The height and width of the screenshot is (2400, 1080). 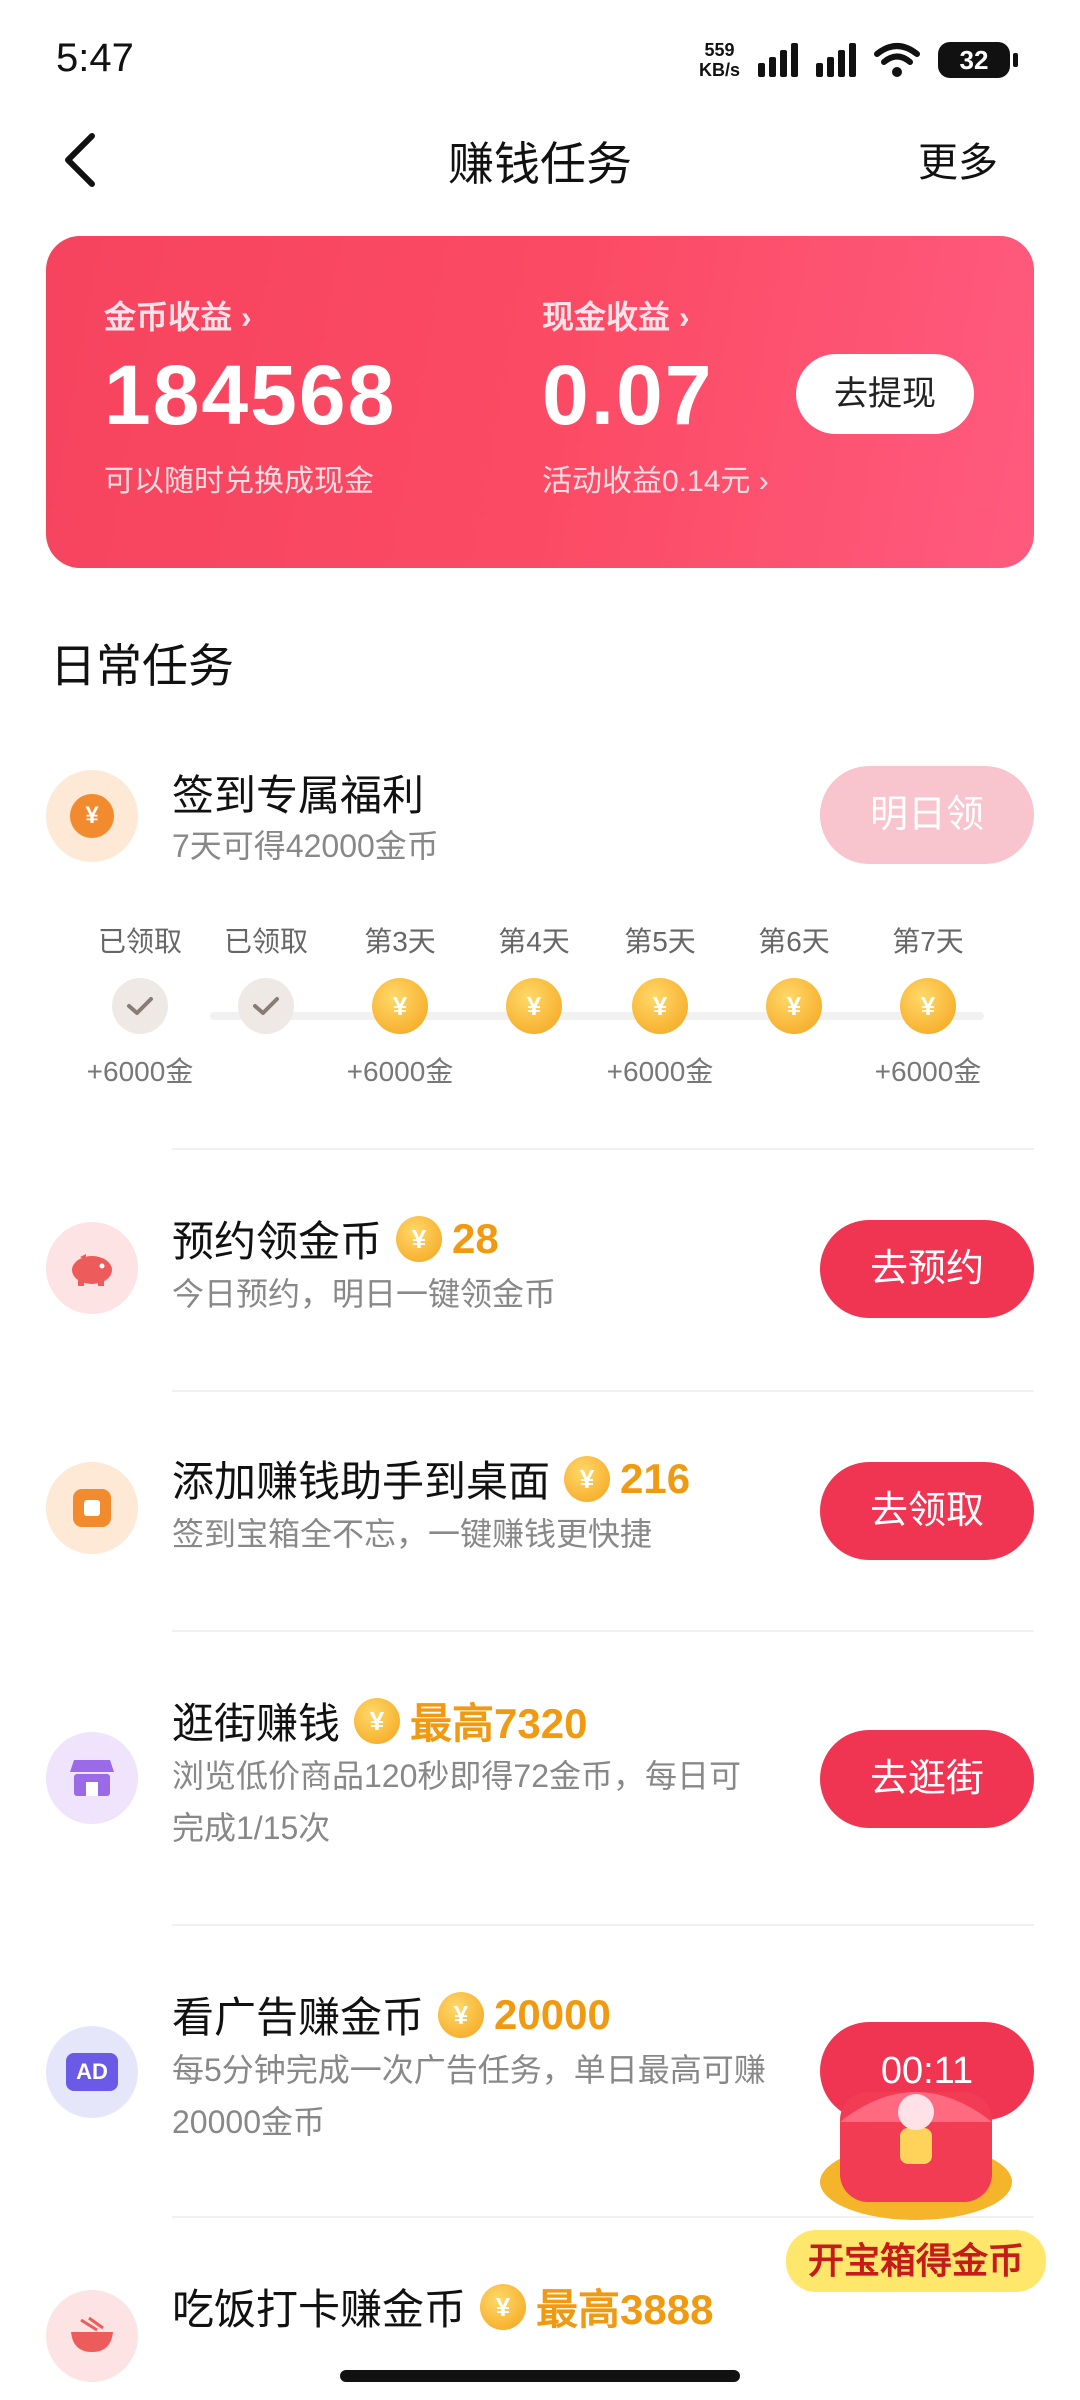 What do you see at coordinates (552, 2014) in the screenshot?
I see `ad-reward: 20000` at bounding box center [552, 2014].